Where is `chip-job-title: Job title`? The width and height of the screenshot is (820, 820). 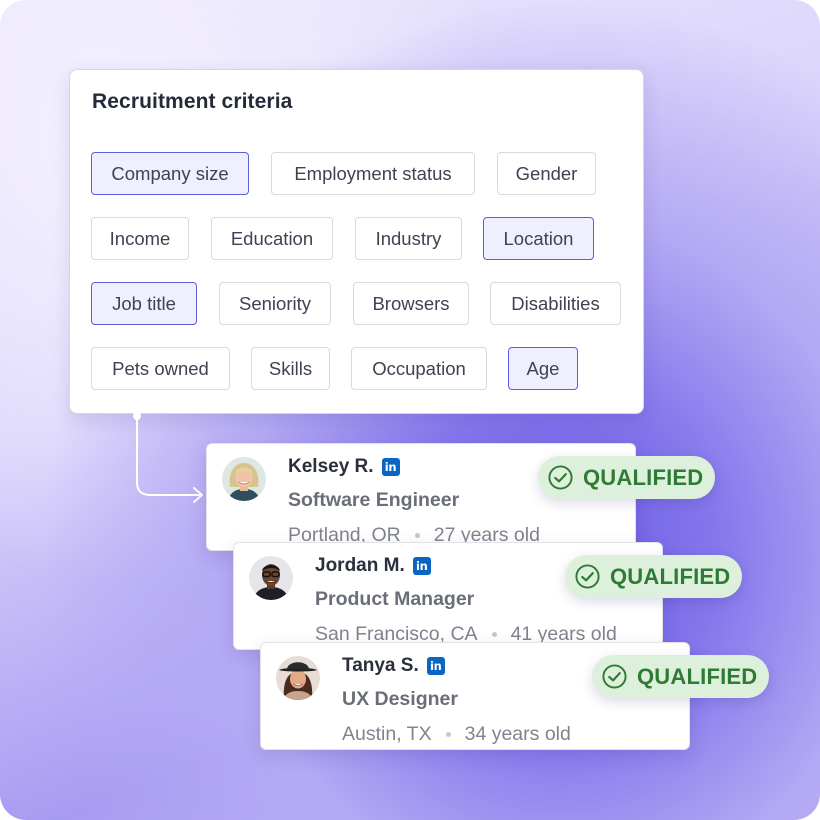
chip-job-title: Job title is located at coordinates (144, 303).